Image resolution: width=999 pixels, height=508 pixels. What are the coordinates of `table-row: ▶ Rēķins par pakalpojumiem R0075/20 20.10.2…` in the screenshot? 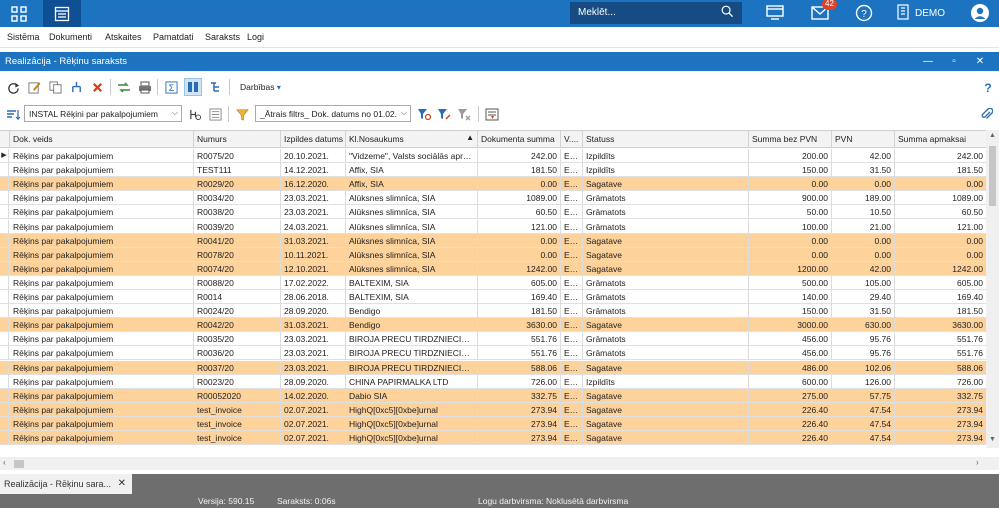 It's located at (493, 156).